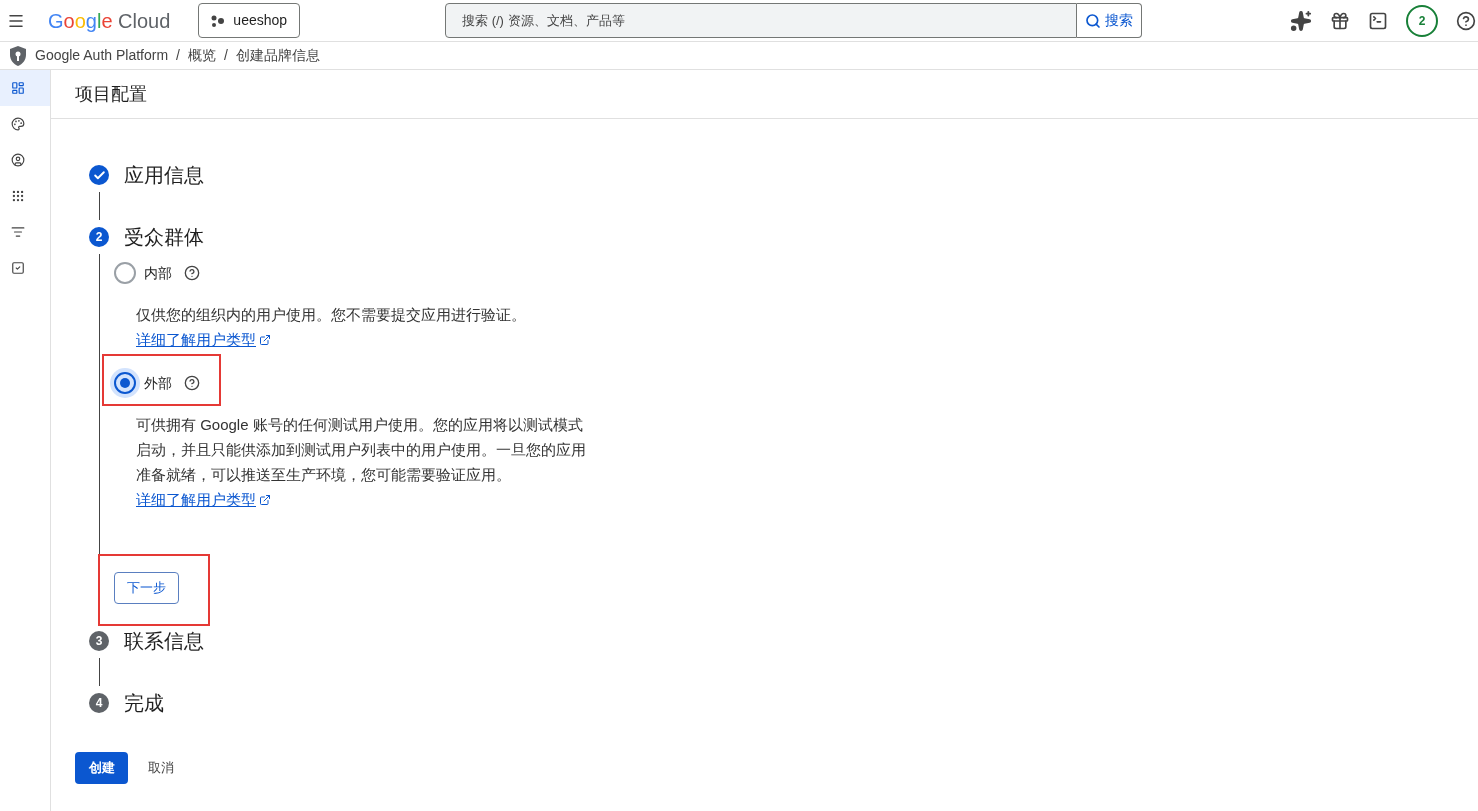 The width and height of the screenshot is (1478, 811). What do you see at coordinates (18, 55) in the screenshot?
I see `shield-key-icon` at bounding box center [18, 55].